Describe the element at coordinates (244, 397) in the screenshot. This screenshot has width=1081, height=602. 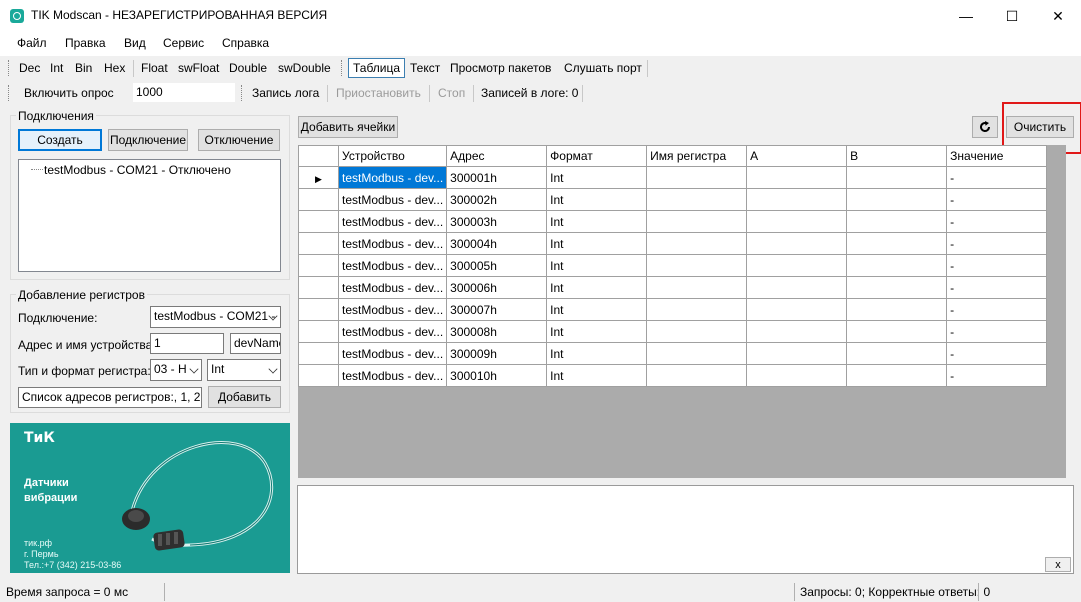
I see `add-register-button: Добавить` at that location.